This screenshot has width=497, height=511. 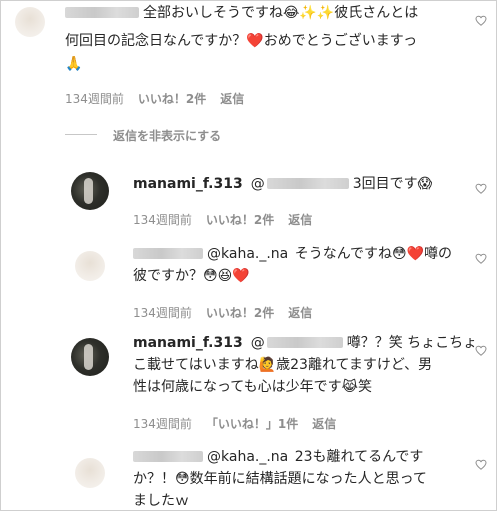 I want to click on reply1-text: 3回目です😱, so click(x=392, y=184).